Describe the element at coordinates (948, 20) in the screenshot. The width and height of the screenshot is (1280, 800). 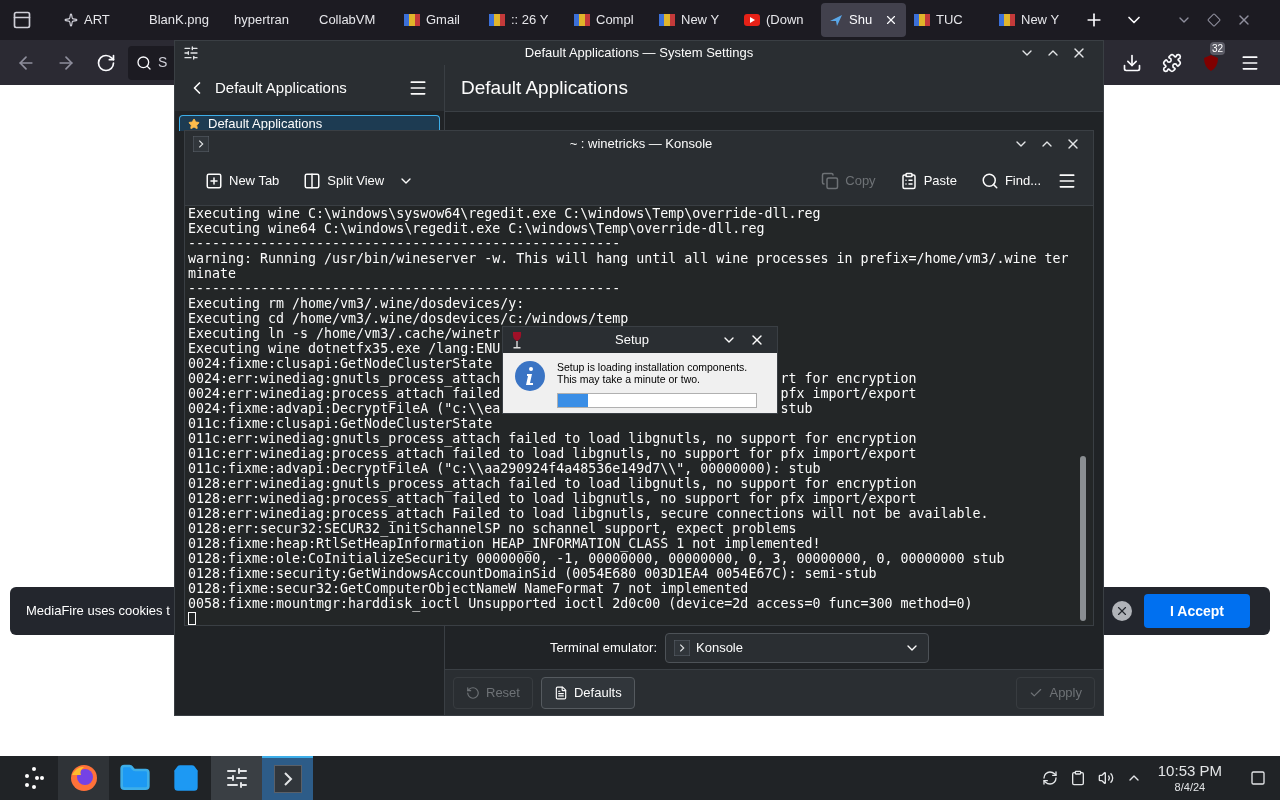
I see `browser-tab: TUC` at that location.